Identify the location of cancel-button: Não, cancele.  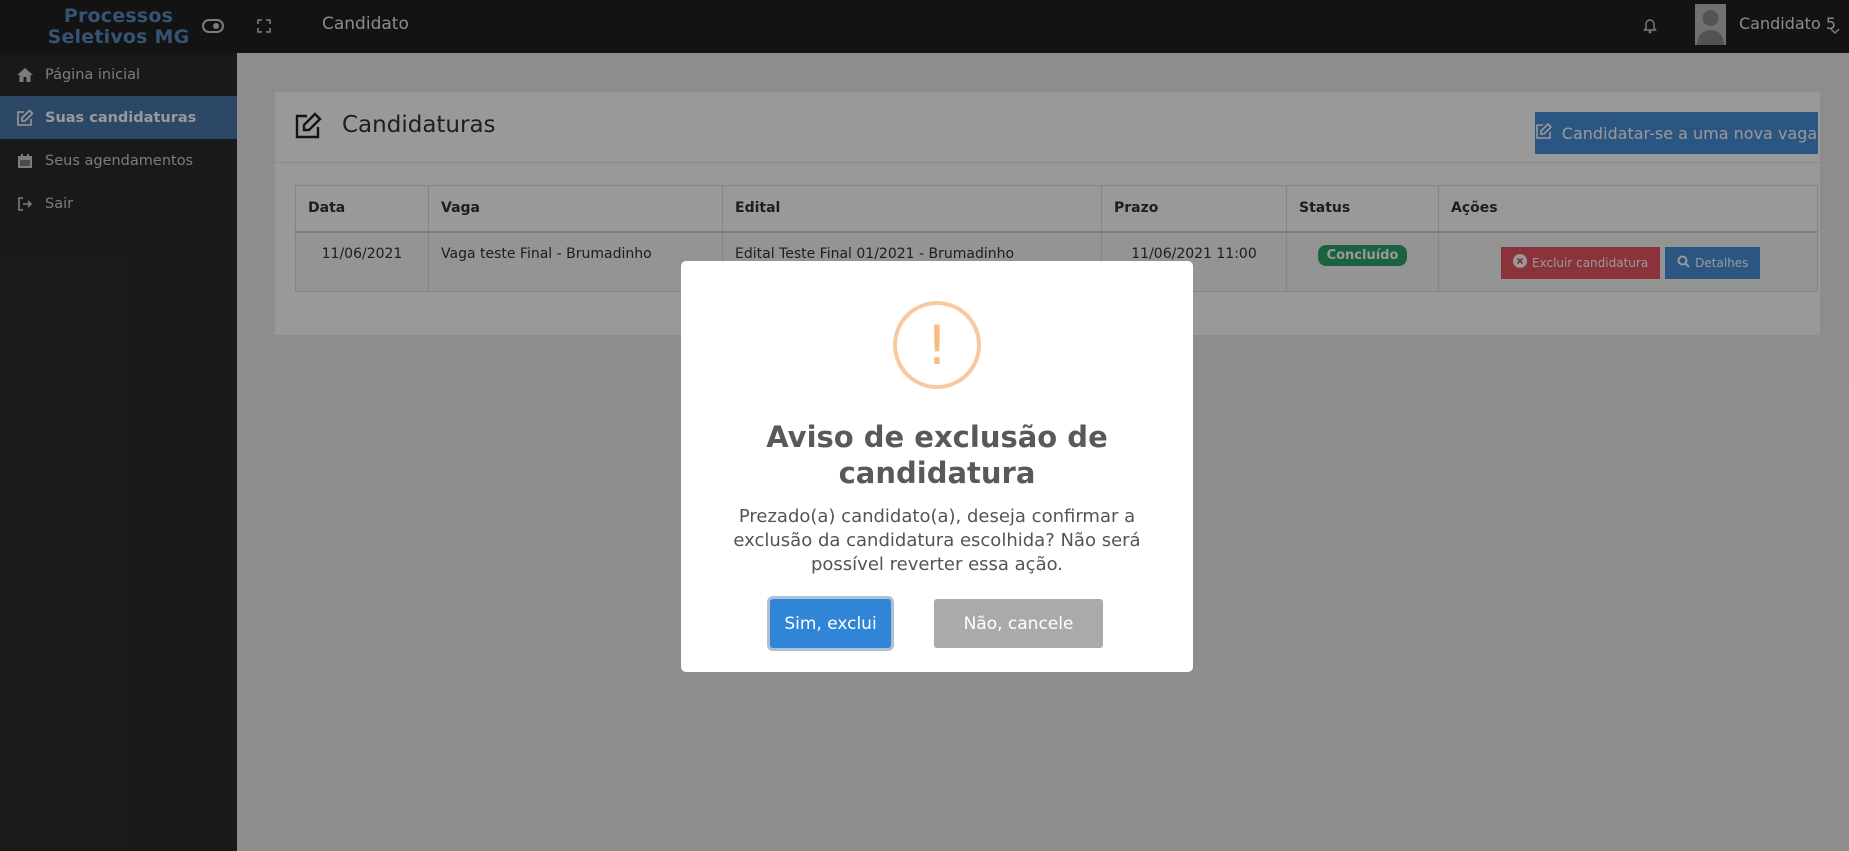
(1018, 623).